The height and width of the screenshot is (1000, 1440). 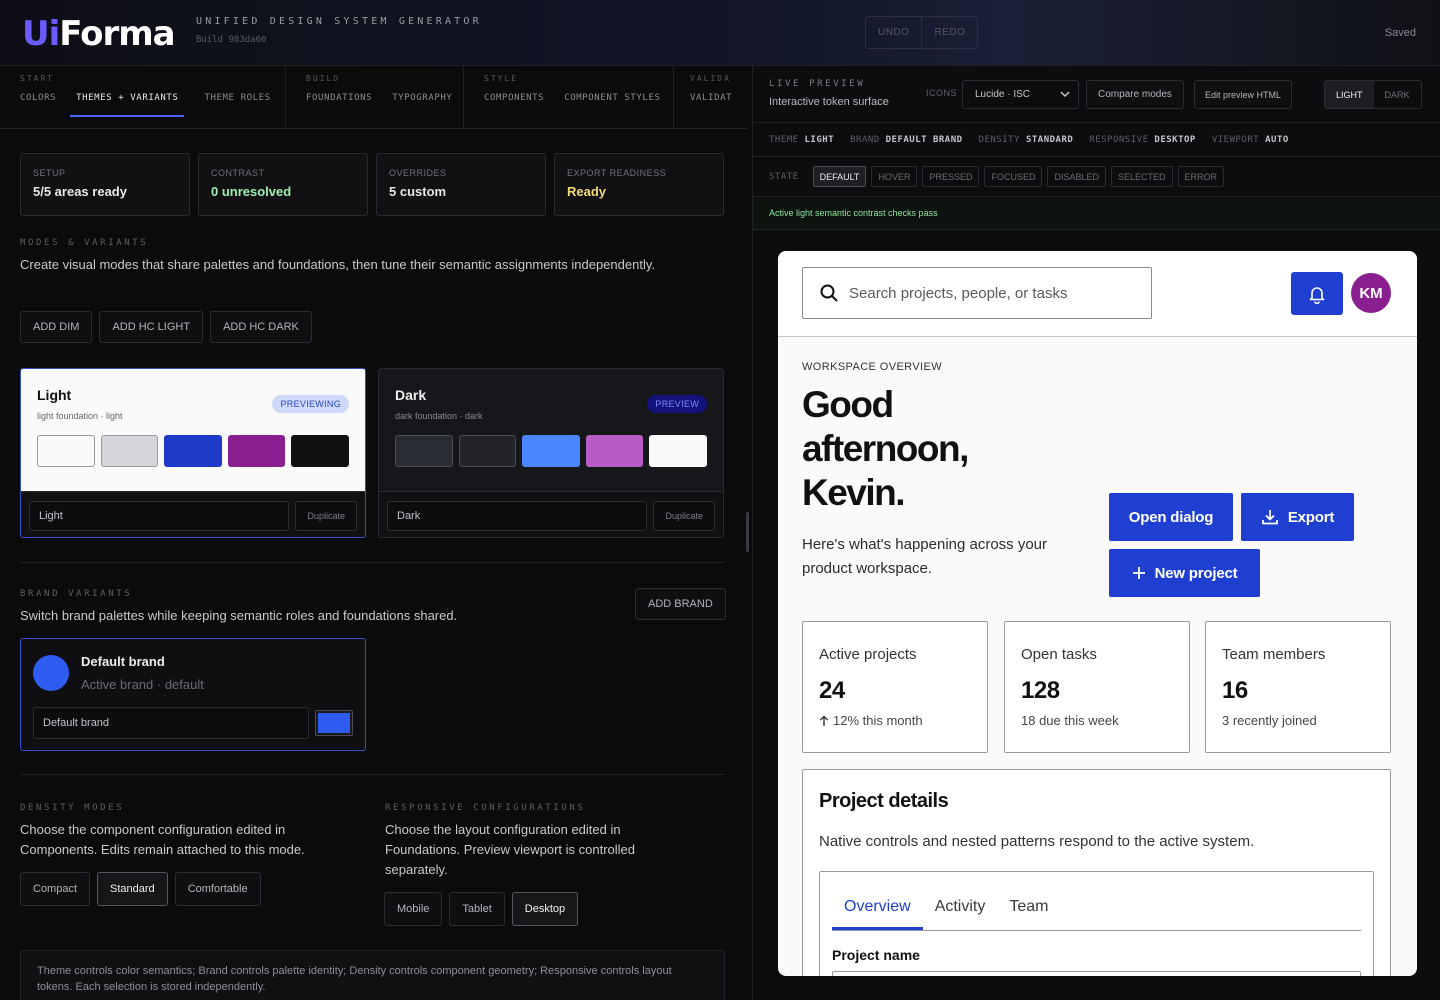 What do you see at coordinates (895, 687) in the screenshot?
I see `stat-card-active-projects: Active projects 24 12% this month` at bounding box center [895, 687].